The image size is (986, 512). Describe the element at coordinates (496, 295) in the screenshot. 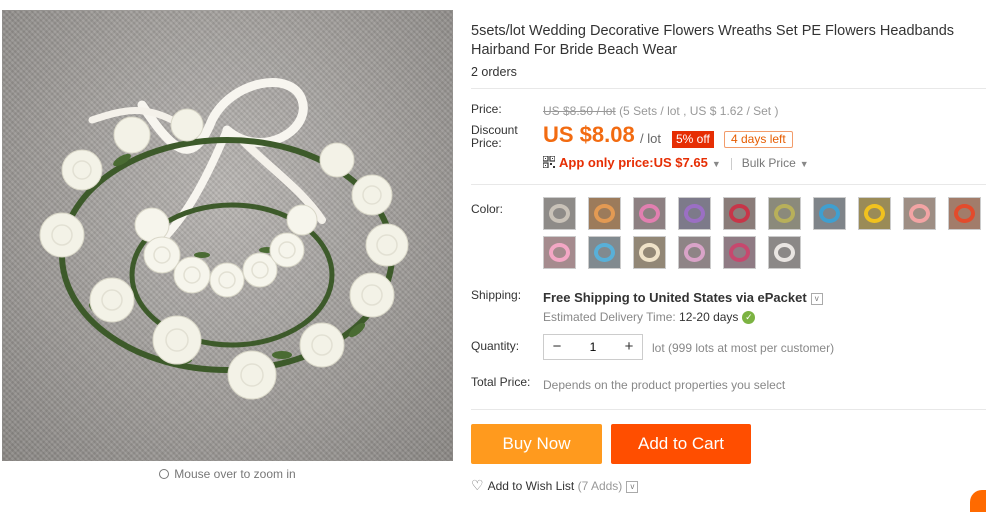

I see `shipping-label: Shipping:` at that location.